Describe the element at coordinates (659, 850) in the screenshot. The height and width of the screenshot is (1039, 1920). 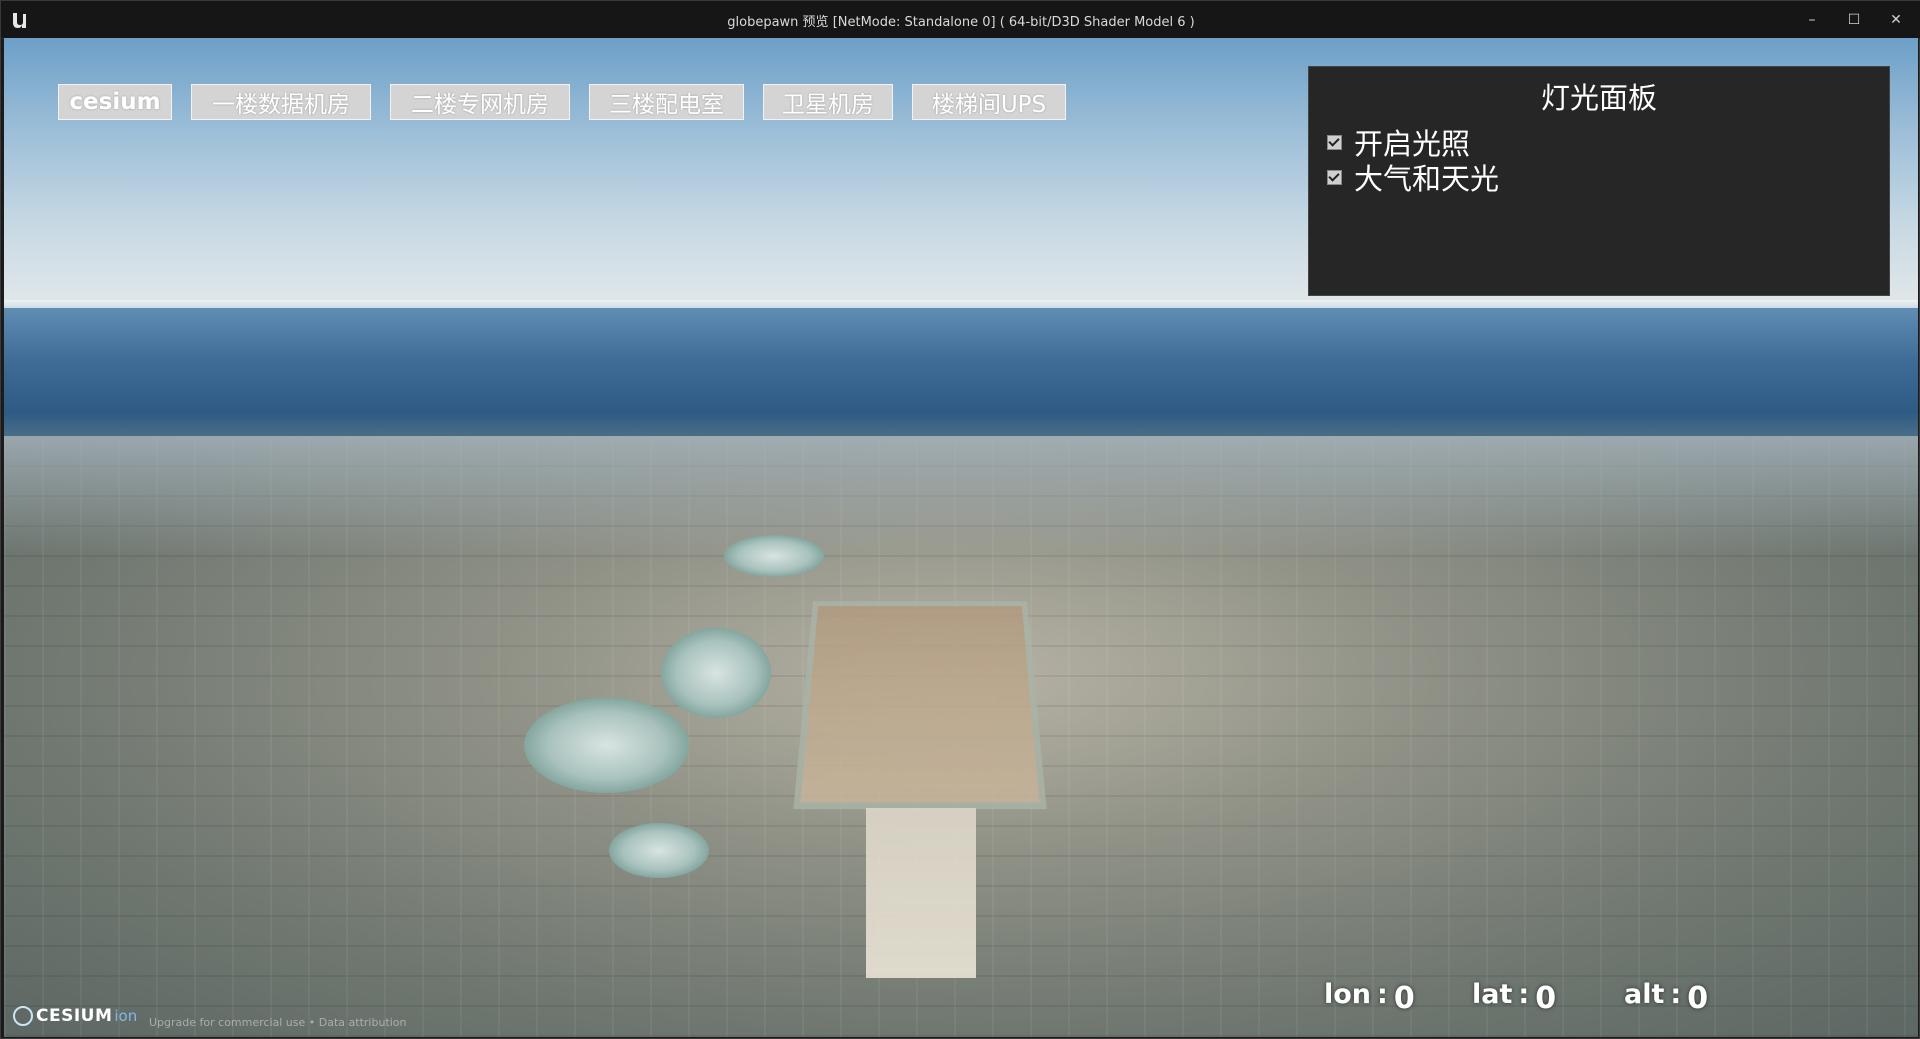
I see `grand-theater-dome` at that location.